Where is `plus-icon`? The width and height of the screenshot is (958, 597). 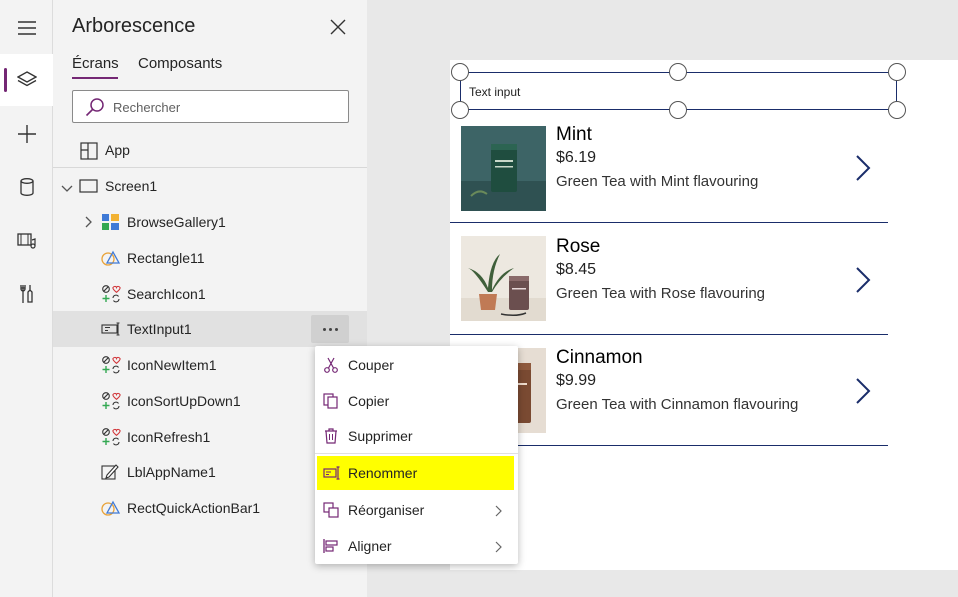 plus-icon is located at coordinates (26, 134).